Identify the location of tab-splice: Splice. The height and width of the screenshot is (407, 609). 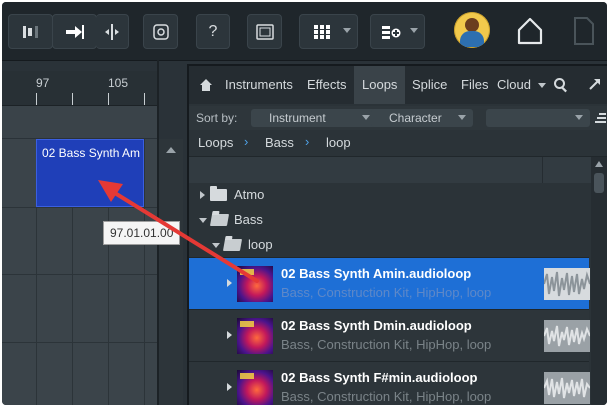
(429, 85).